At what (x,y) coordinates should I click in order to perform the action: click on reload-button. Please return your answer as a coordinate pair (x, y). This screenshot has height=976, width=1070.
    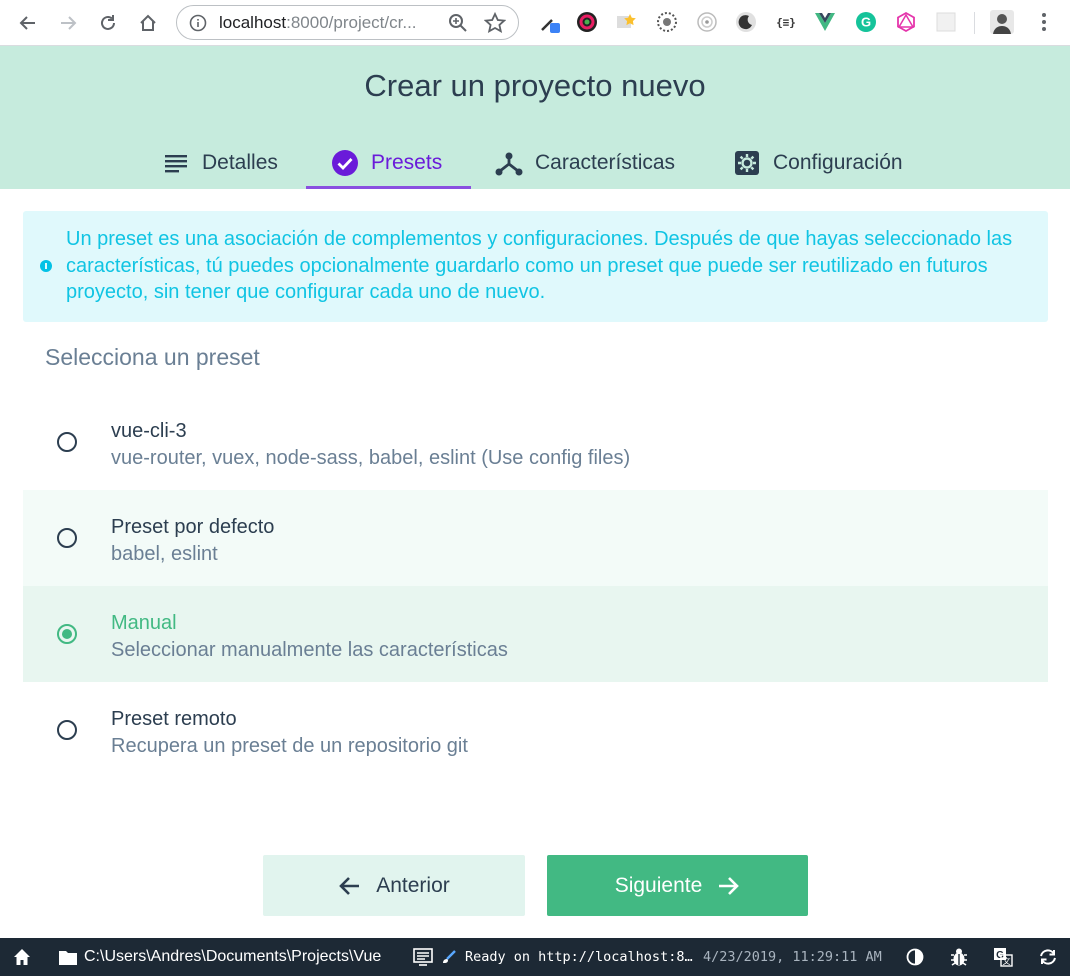
    Looking at the image, I should click on (108, 23).